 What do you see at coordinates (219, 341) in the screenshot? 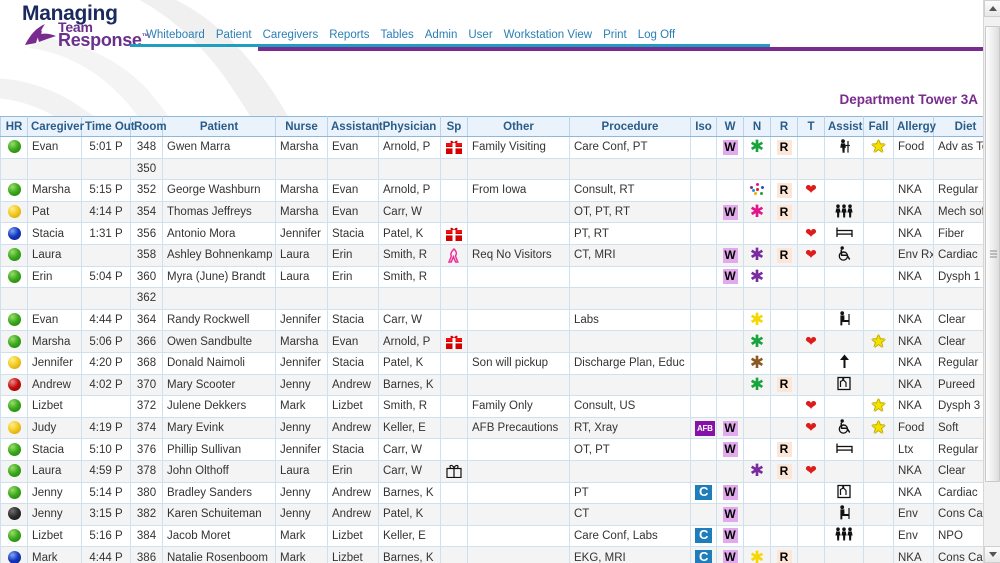
I see `cell-patient: Owen Sandbulte` at bounding box center [219, 341].